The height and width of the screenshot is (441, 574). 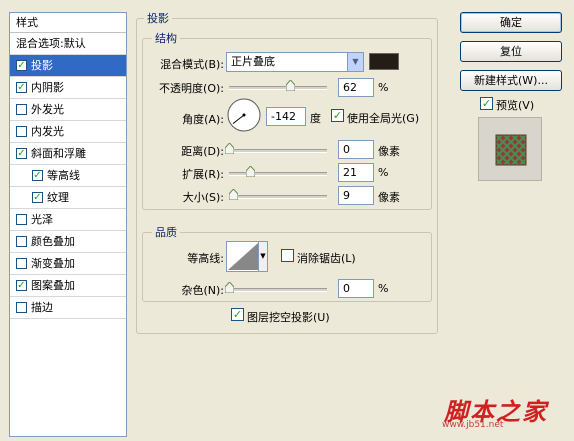 What do you see at coordinates (383, 172) in the screenshot?
I see `spread-unit: %` at bounding box center [383, 172].